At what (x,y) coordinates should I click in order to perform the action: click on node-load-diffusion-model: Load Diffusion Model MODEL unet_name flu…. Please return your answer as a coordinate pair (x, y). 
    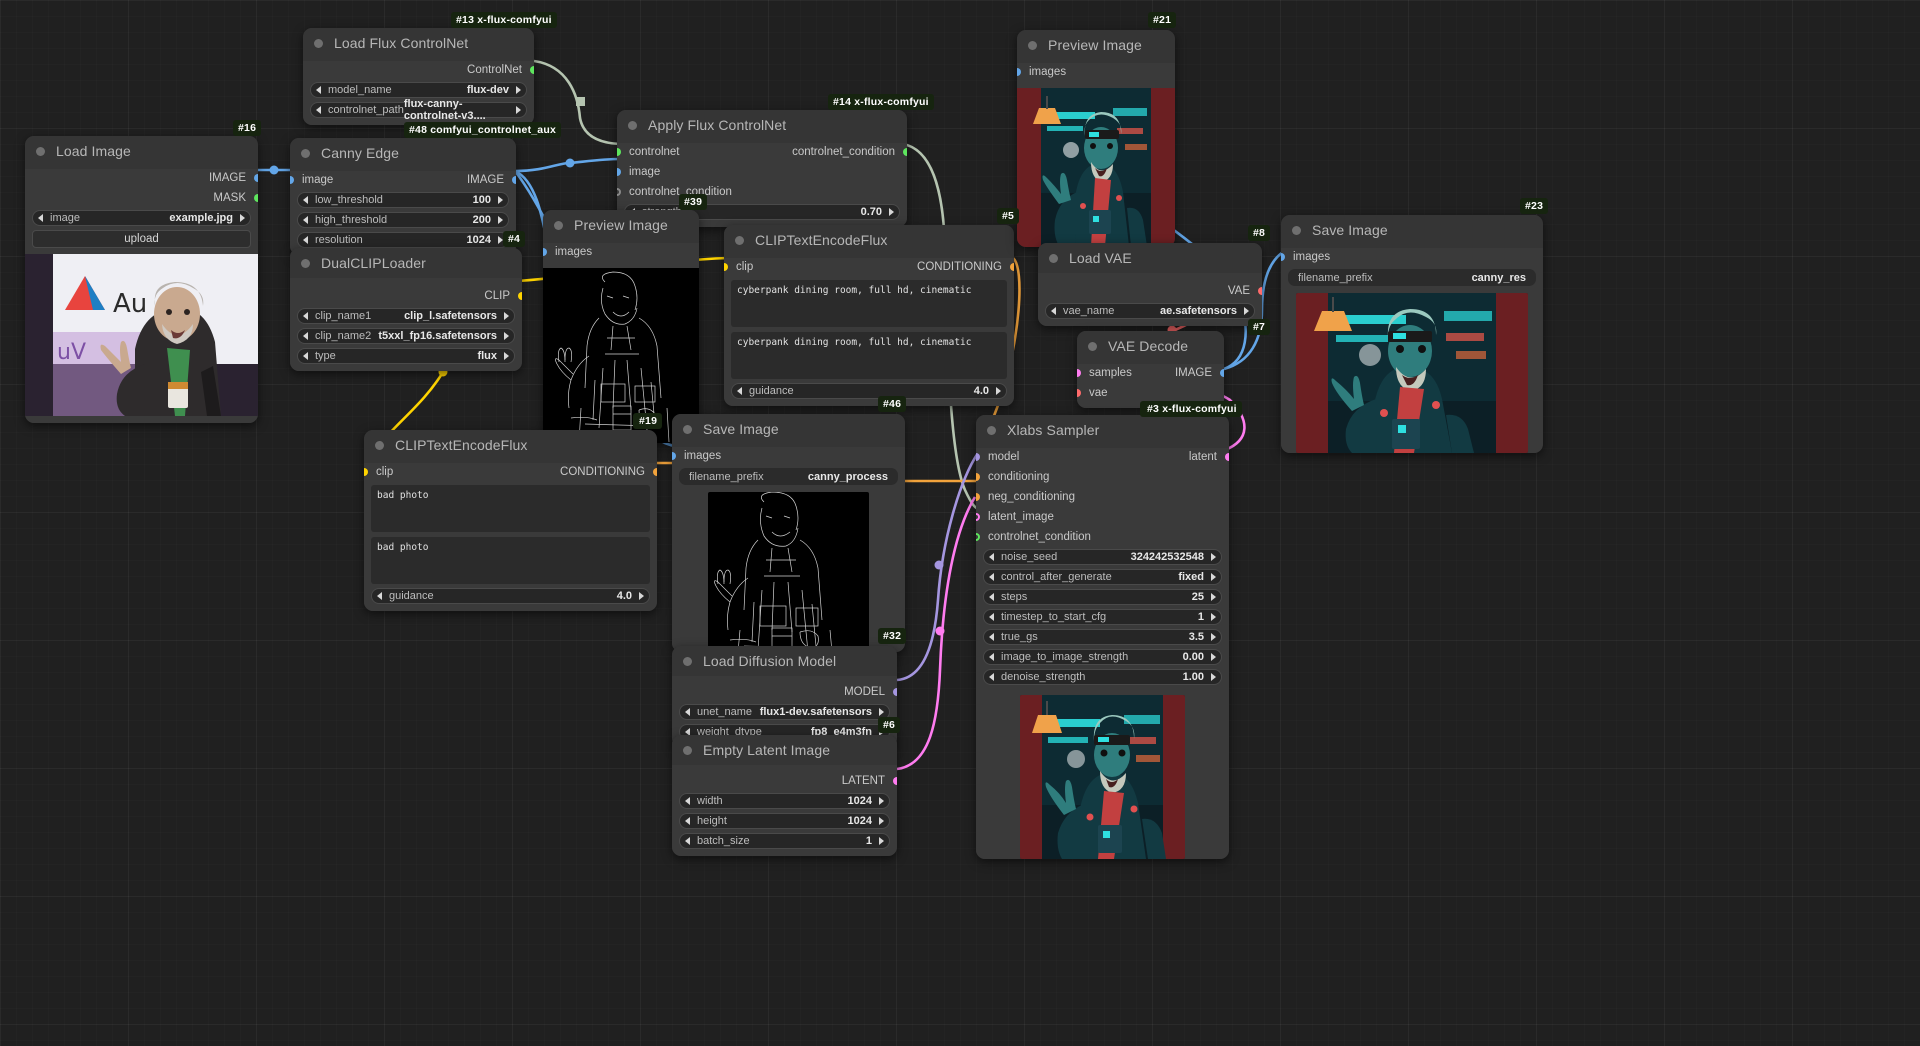
    Looking at the image, I should click on (784, 696).